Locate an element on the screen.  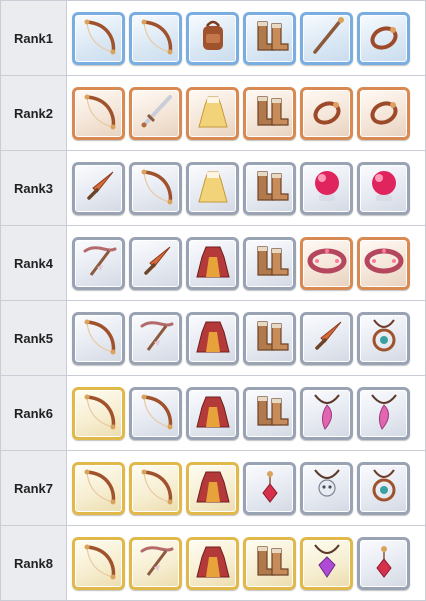
dress-icon is located at coordinates (213, 113).